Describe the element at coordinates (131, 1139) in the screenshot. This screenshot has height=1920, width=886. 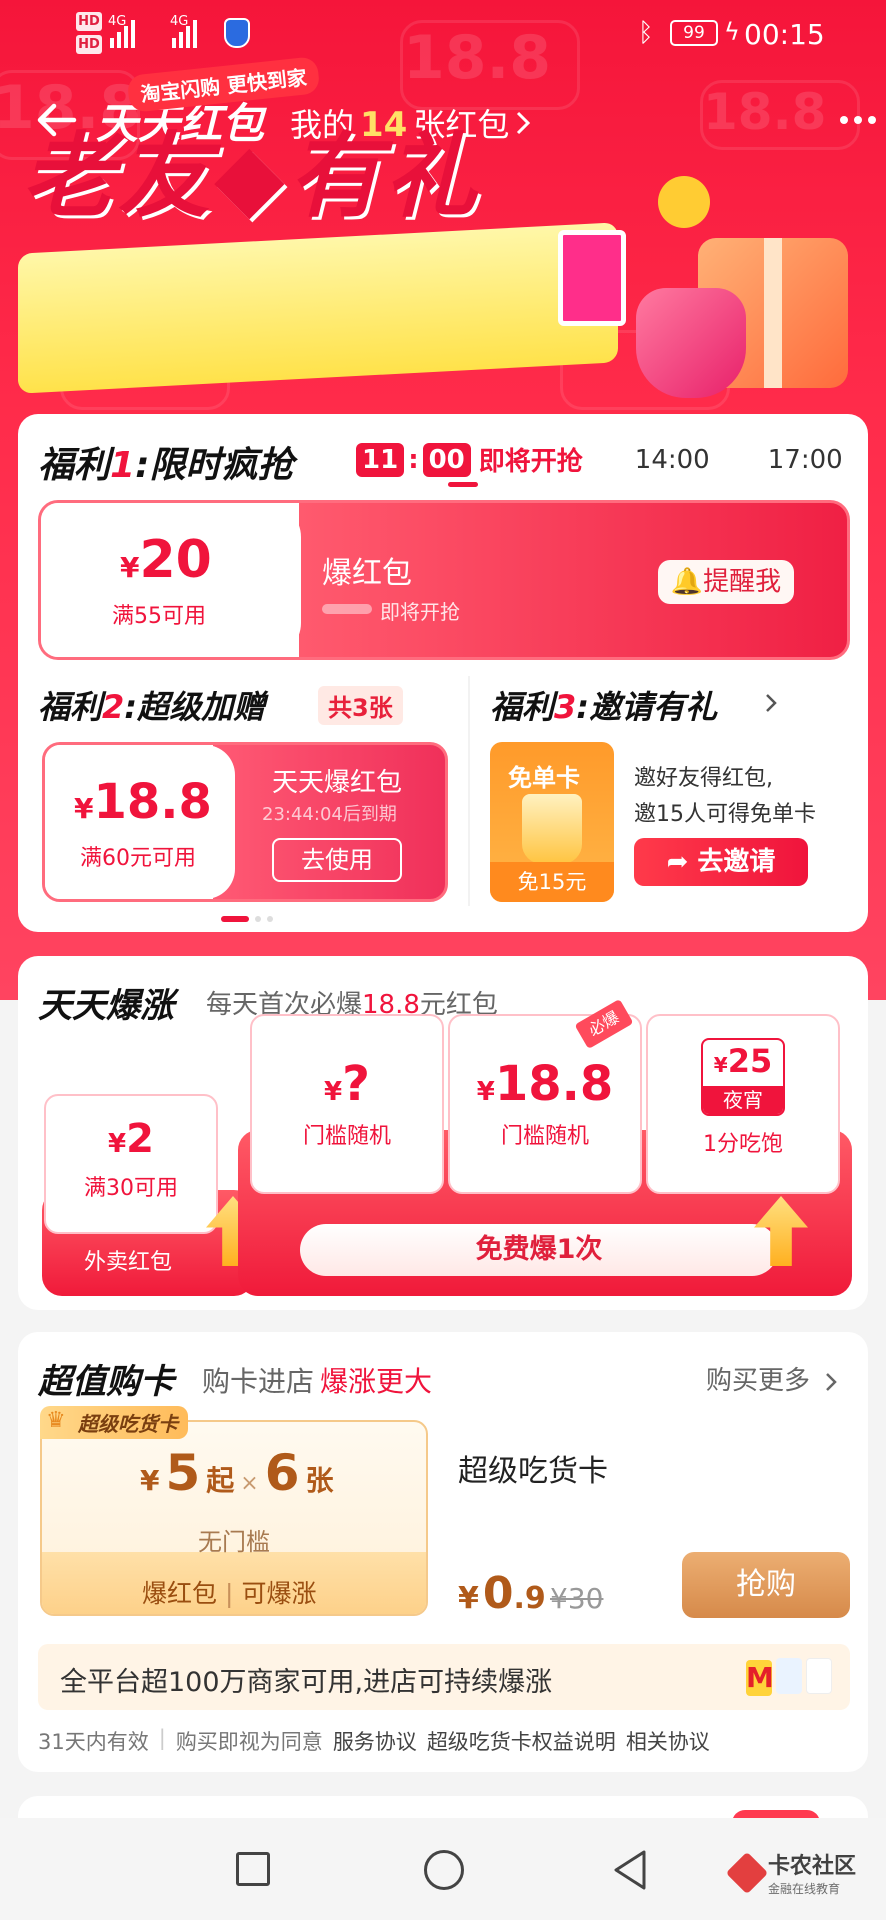
I see `takeout-amount: ¥2` at that location.